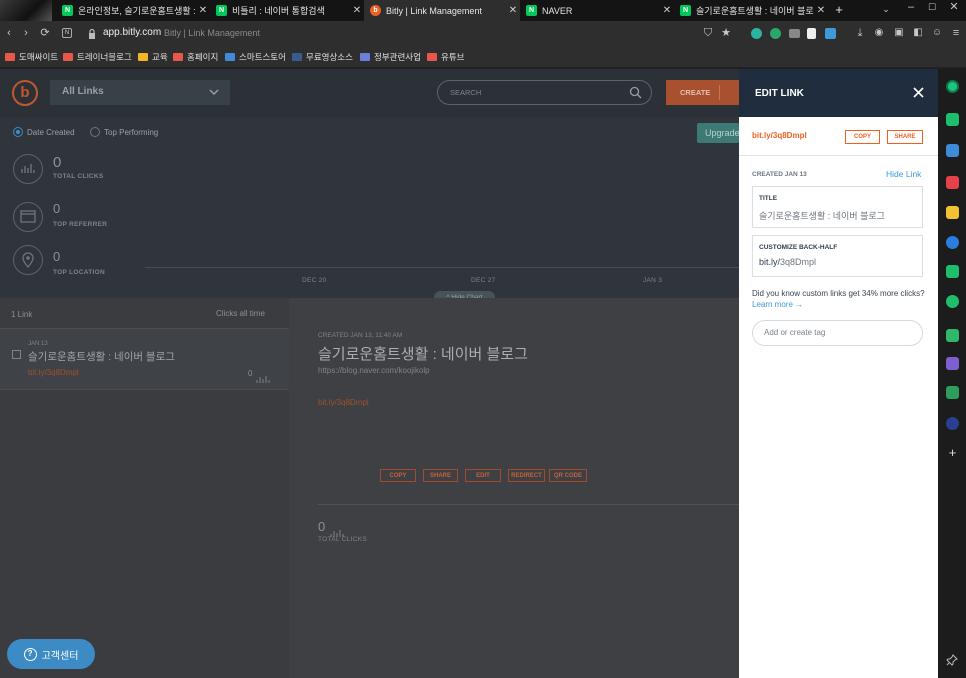 Image resolution: width=966 pixels, height=678 pixels. What do you see at coordinates (952, 119) in the screenshot?
I see `sidebar-app-2-icon` at bounding box center [952, 119].